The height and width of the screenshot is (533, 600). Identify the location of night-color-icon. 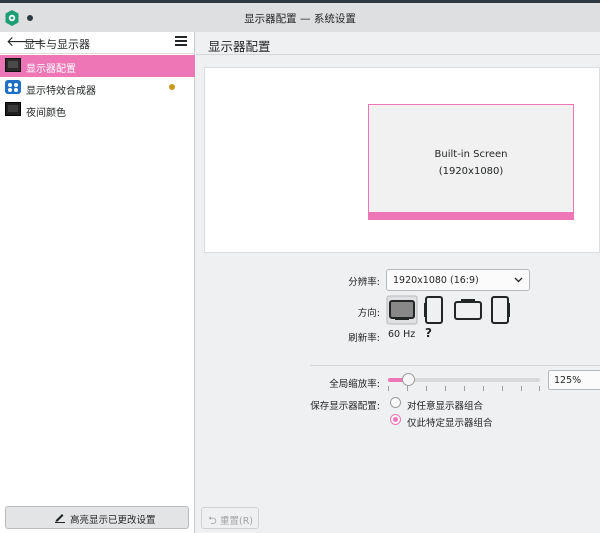
(13, 109).